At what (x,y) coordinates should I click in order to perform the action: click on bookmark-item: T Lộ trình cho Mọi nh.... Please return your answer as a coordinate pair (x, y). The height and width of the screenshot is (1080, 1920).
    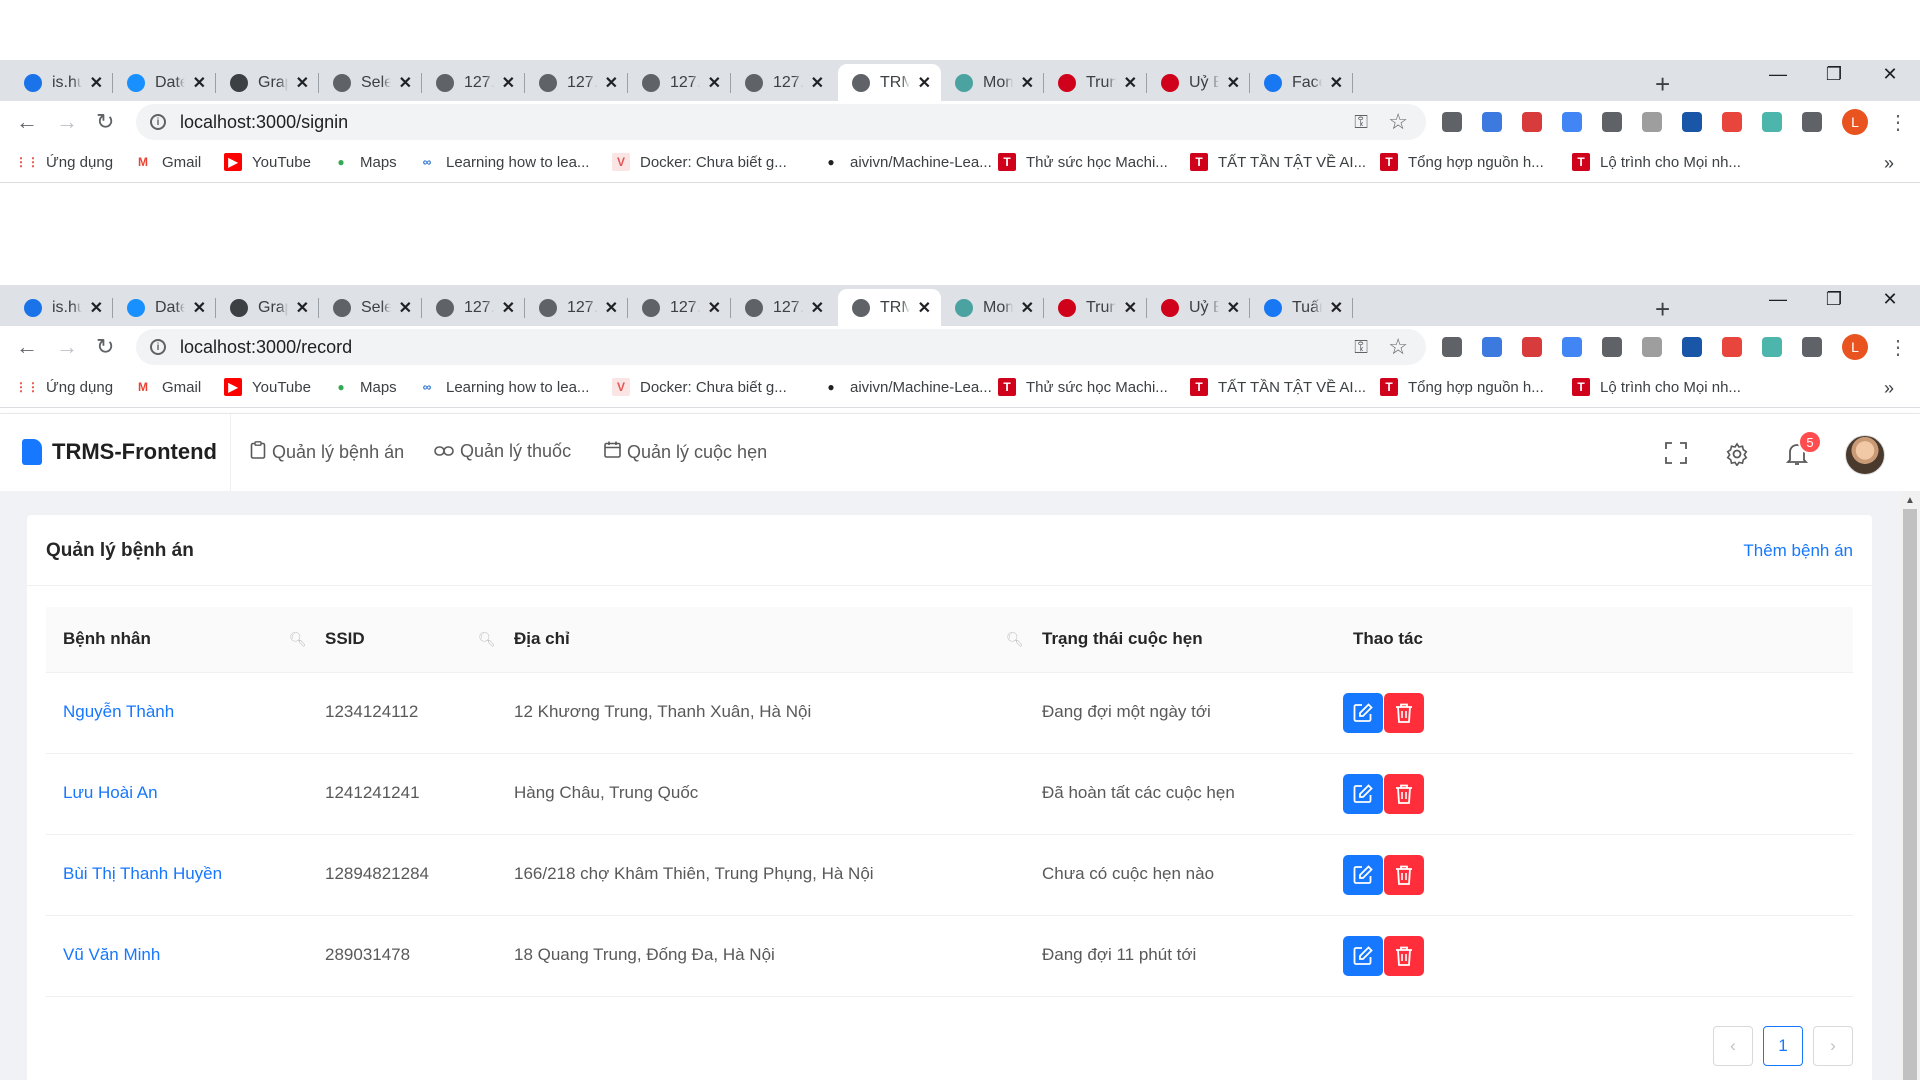
    Looking at the image, I should click on (1656, 162).